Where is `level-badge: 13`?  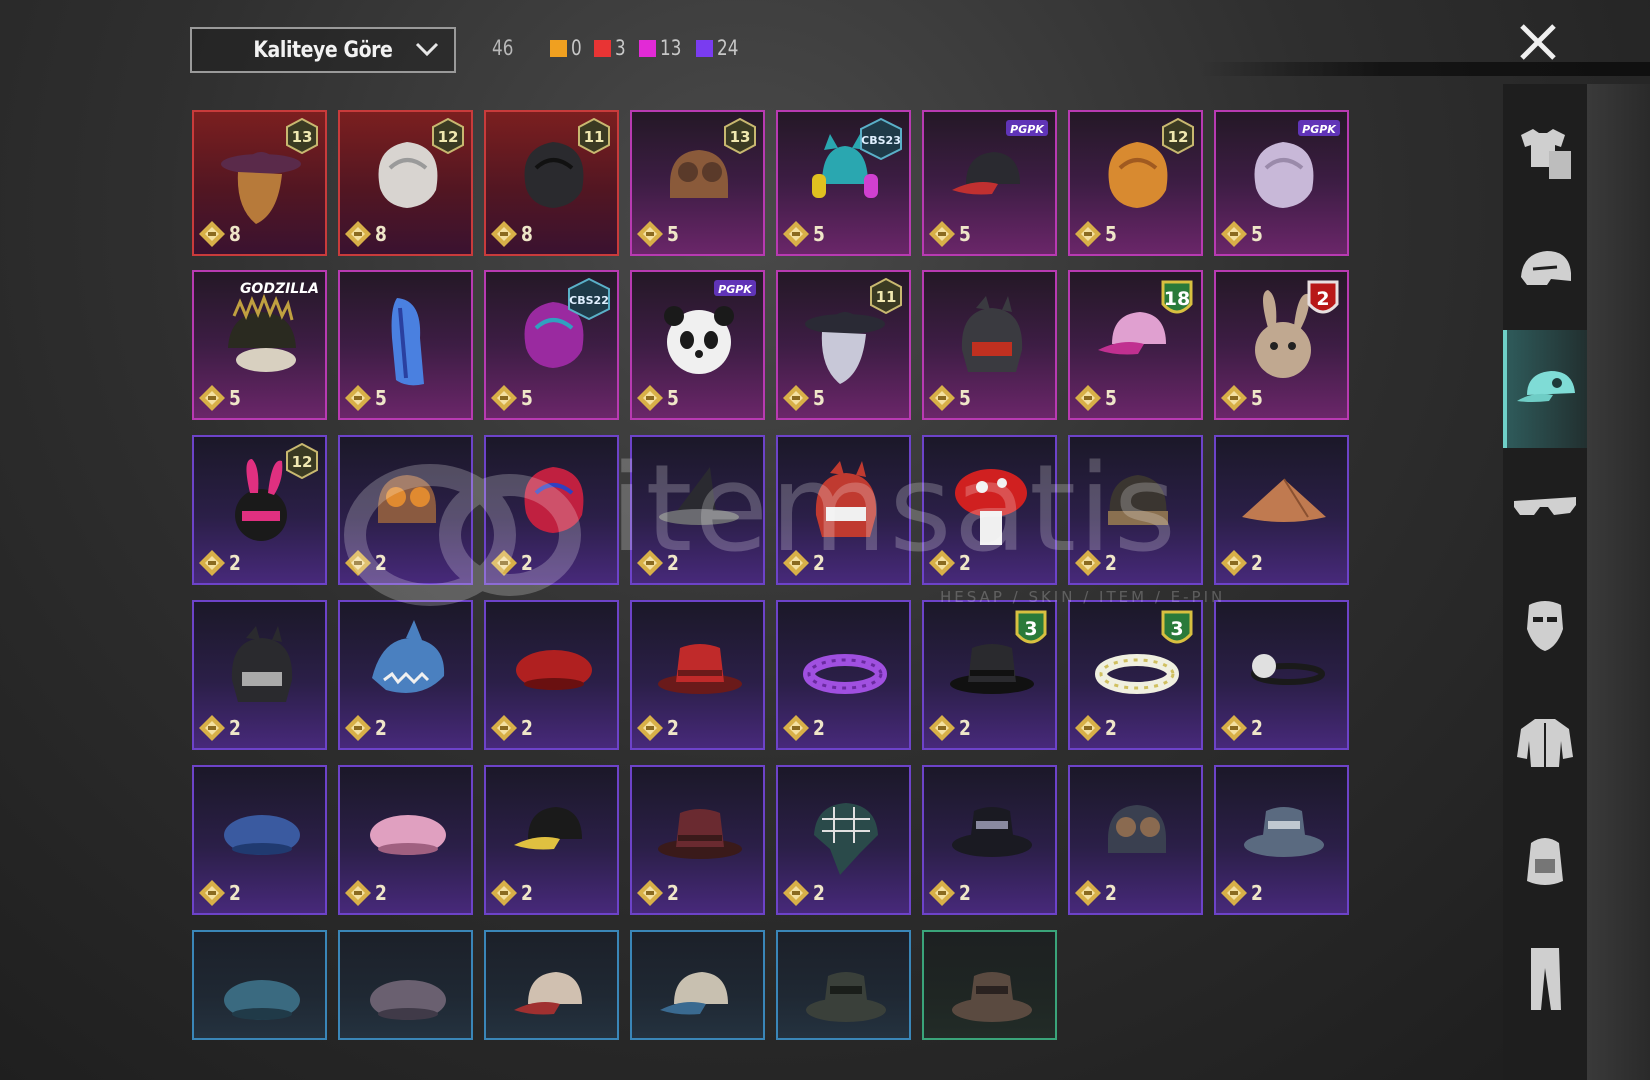
level-badge: 13 is located at coordinates (302, 136).